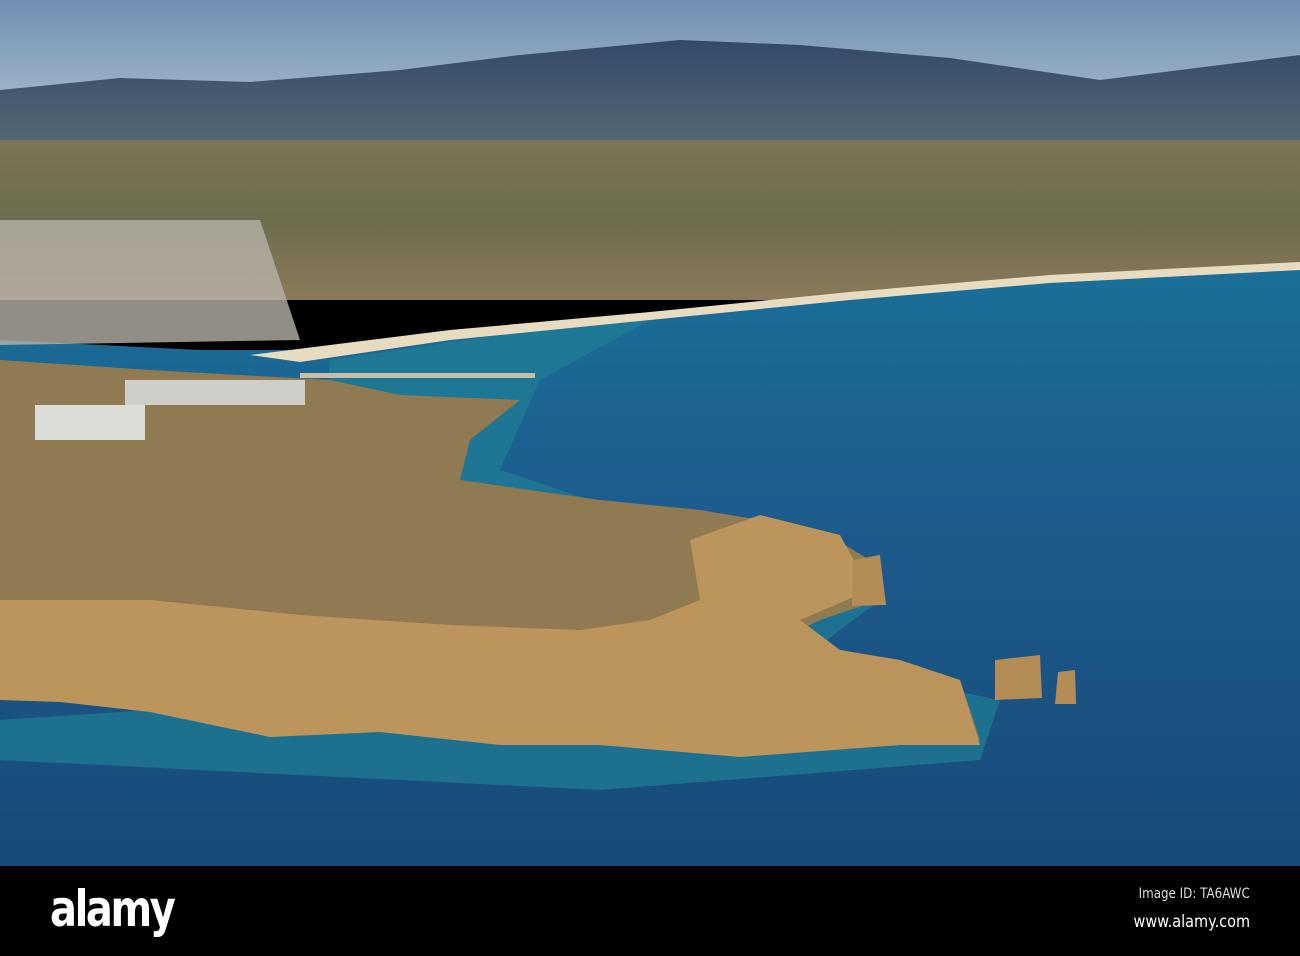  Describe the element at coordinates (150, 282) in the screenshot. I see `town-left` at that location.